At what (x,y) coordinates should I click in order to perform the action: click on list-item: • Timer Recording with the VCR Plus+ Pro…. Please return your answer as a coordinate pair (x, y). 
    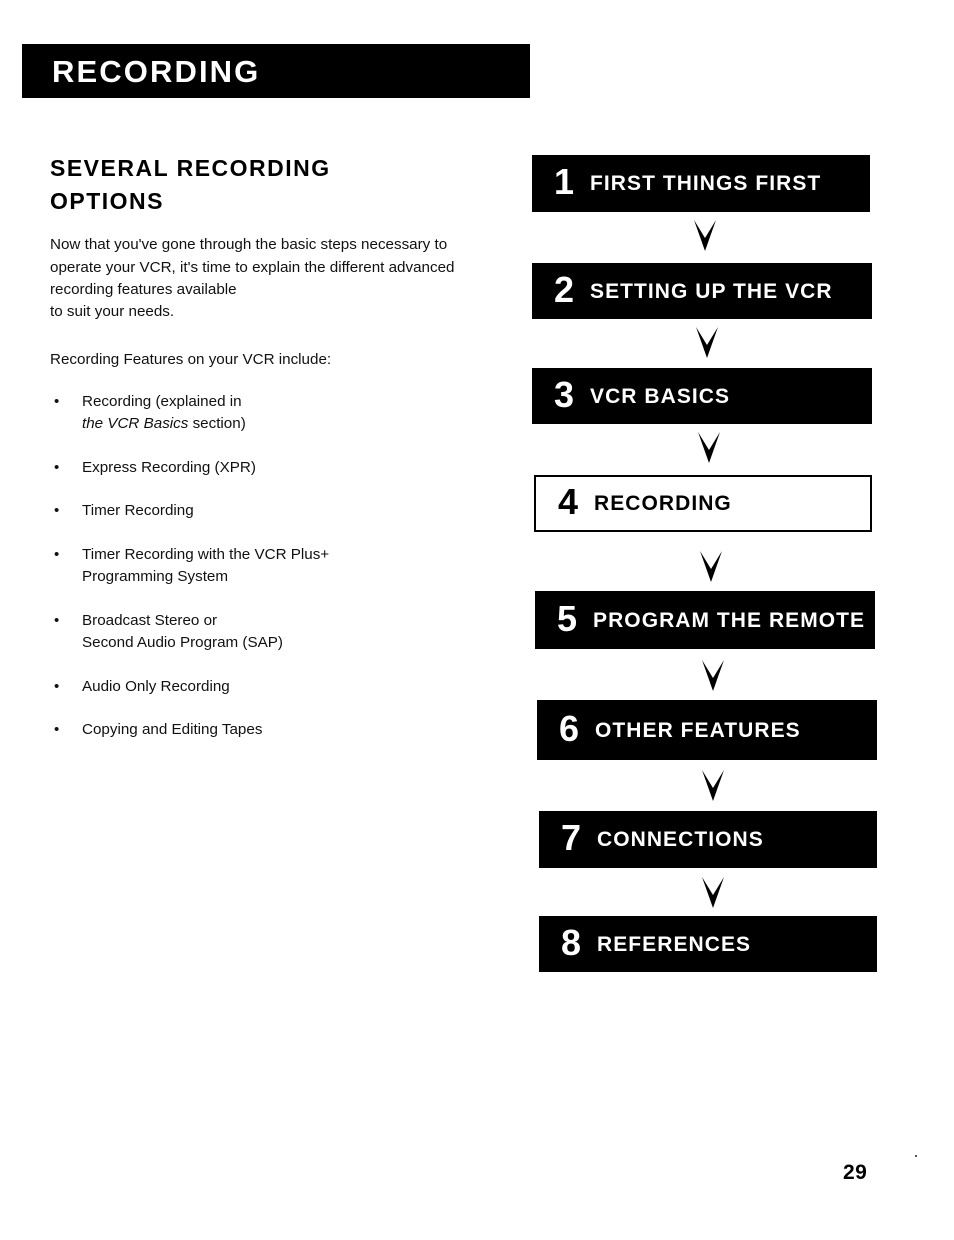
    Looking at the image, I should click on (270, 566).